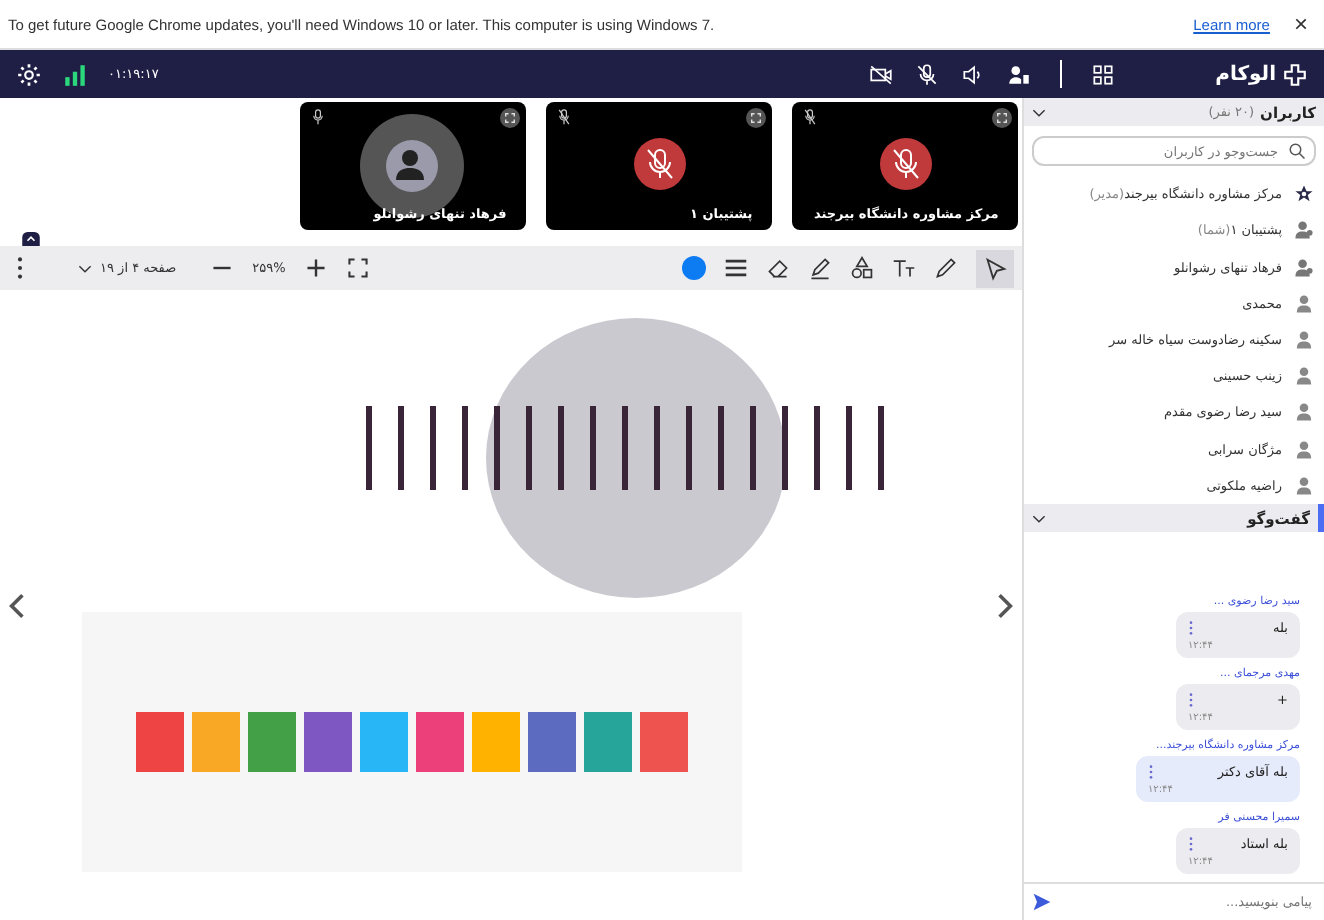  I want to click on camera-off-icon, so click(880, 74).